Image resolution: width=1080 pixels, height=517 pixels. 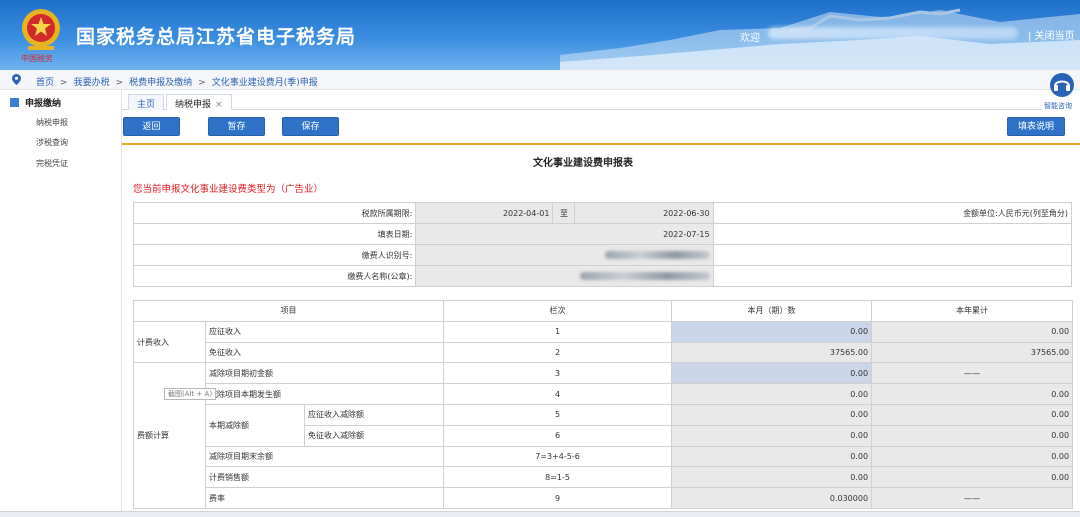 I want to click on row-line: 1, so click(x=558, y=331).